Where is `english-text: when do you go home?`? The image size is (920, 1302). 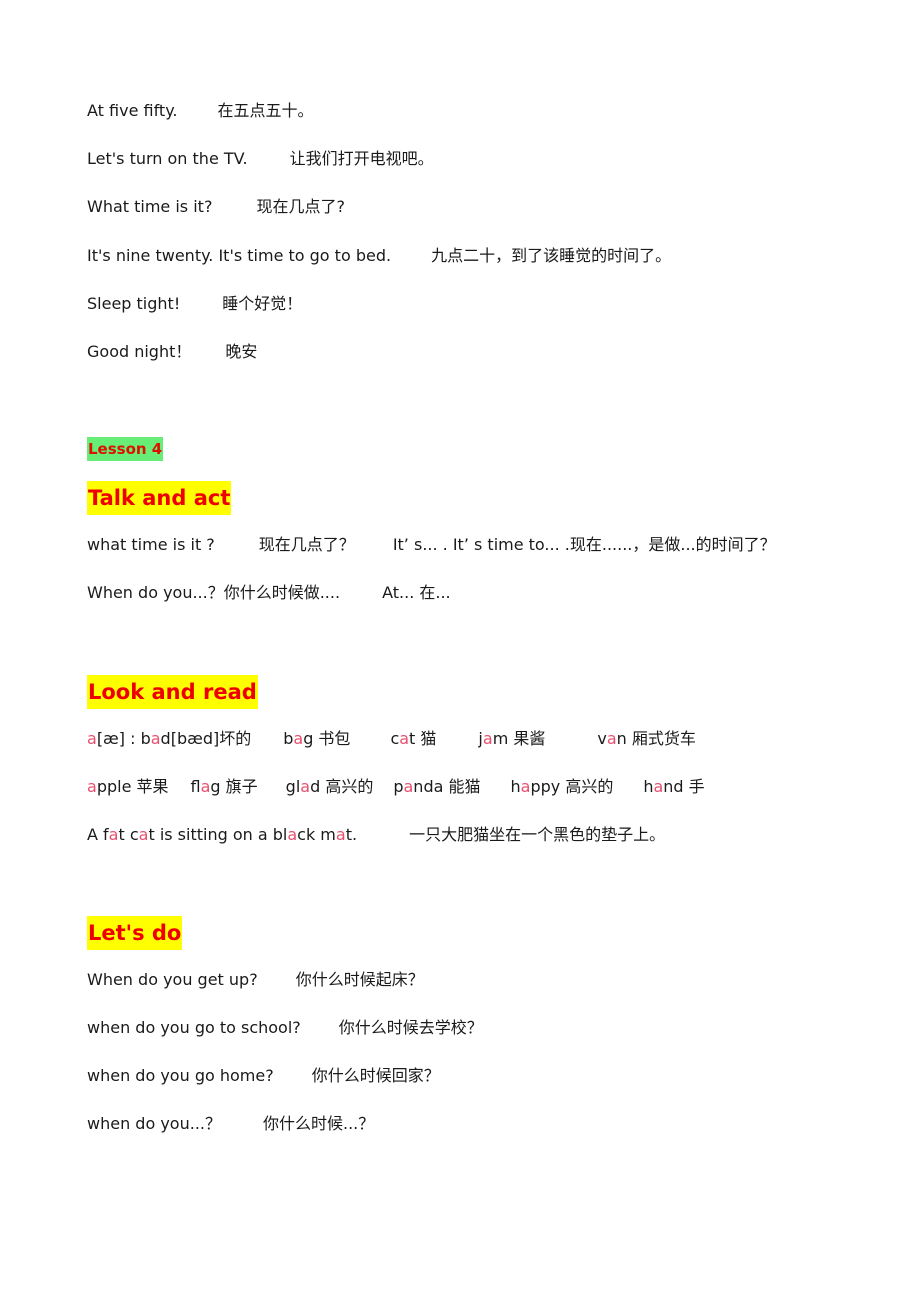
english-text: when do you go home? is located at coordinates (180, 1075).